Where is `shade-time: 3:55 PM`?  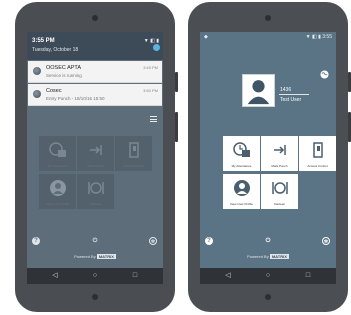
shade-time: 3:55 PM is located at coordinates (43, 41).